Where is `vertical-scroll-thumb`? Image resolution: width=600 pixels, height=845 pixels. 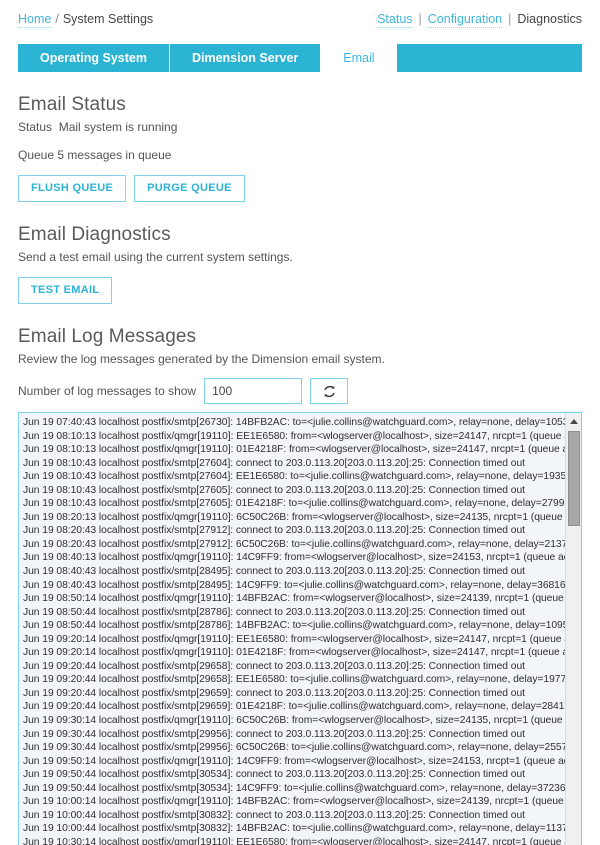 vertical-scroll-thumb is located at coordinates (574, 478).